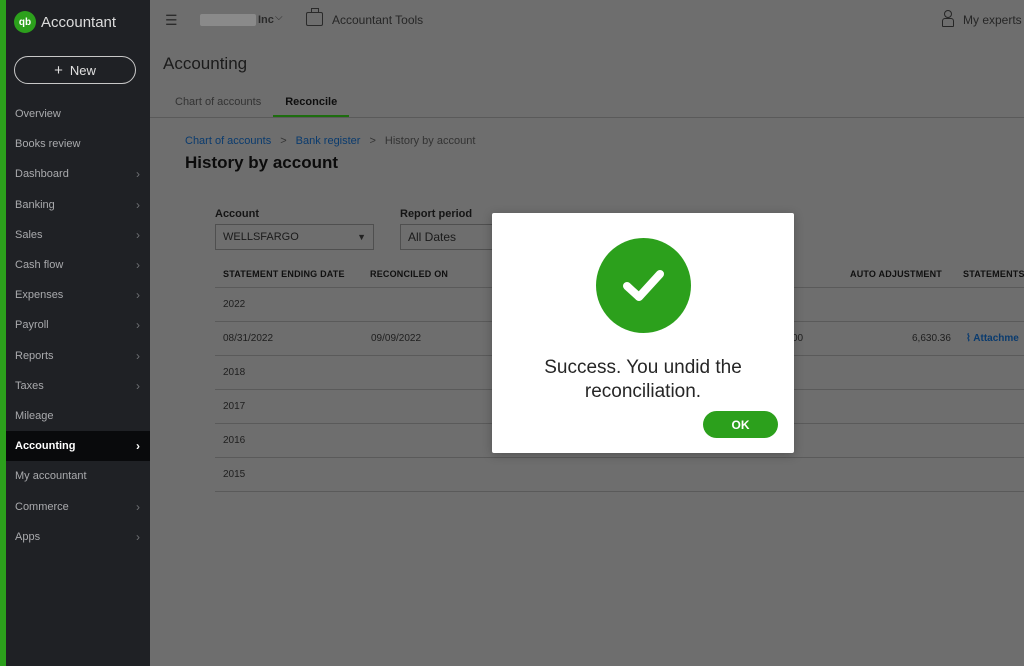  Describe the element at coordinates (284, 274) in the screenshot. I see `column-header-statement-ending-date: STATEMENT ENDING DATE` at that location.